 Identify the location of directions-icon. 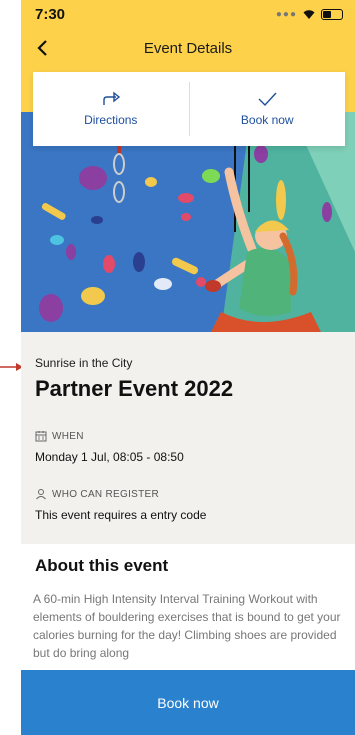
(111, 98).